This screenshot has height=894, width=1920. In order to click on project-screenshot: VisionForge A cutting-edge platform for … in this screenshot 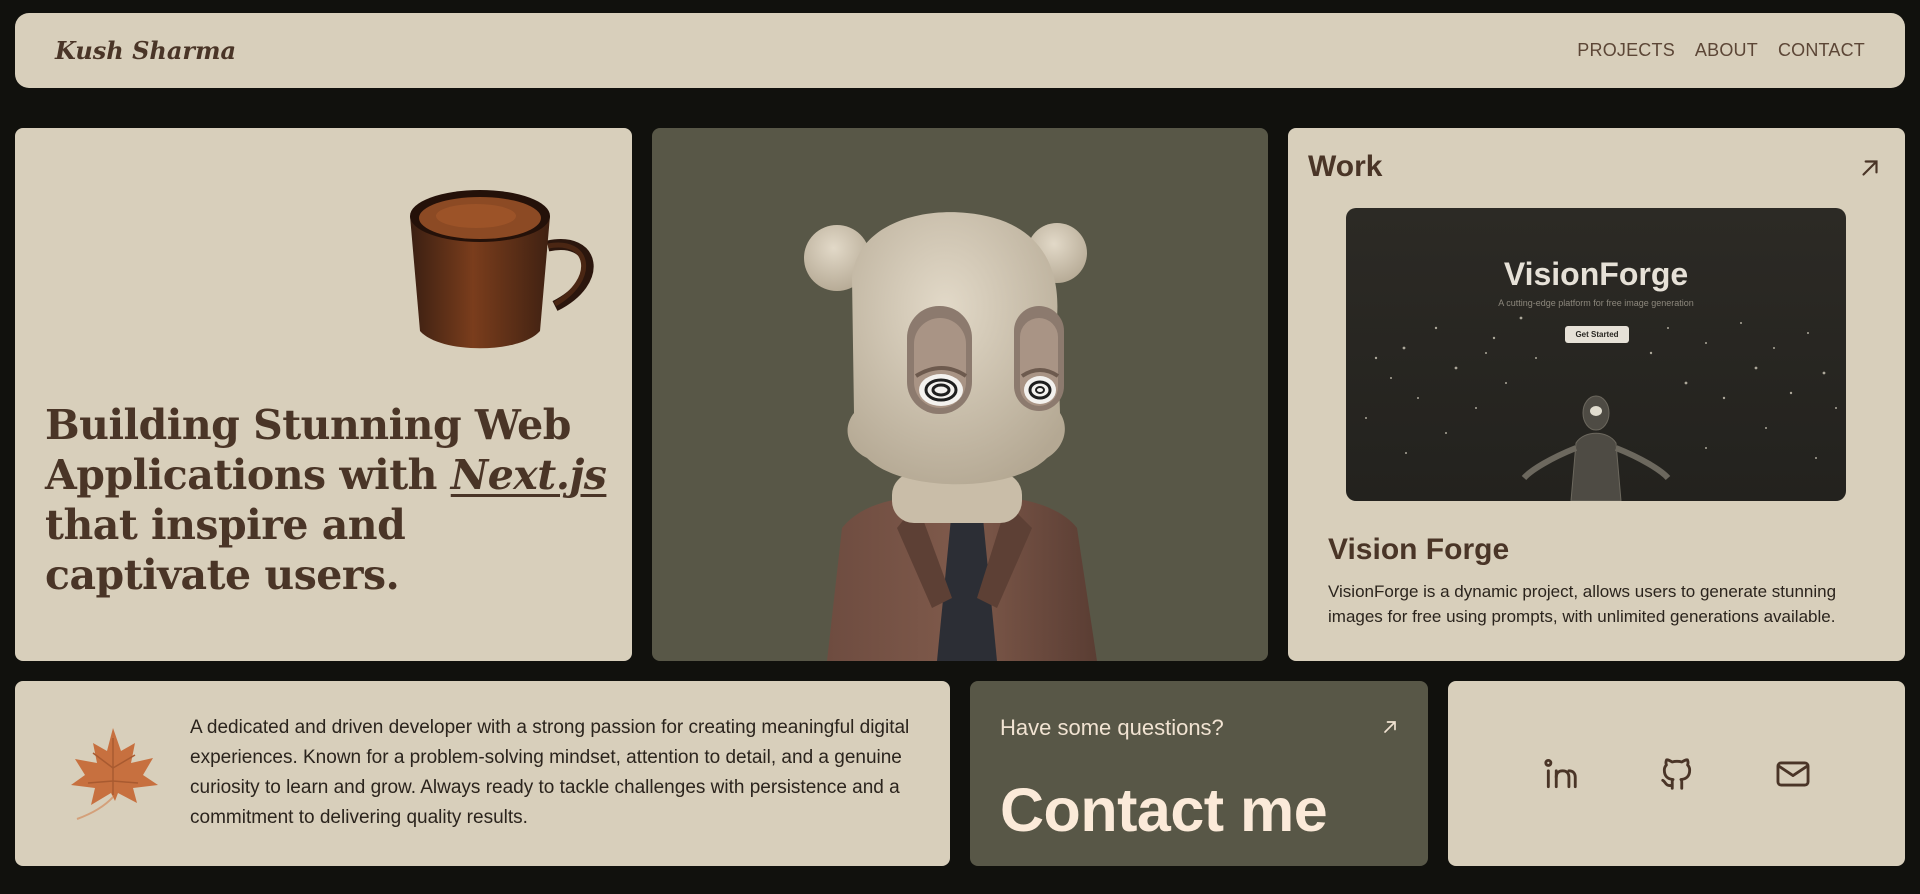, I will do `click(1596, 354)`.